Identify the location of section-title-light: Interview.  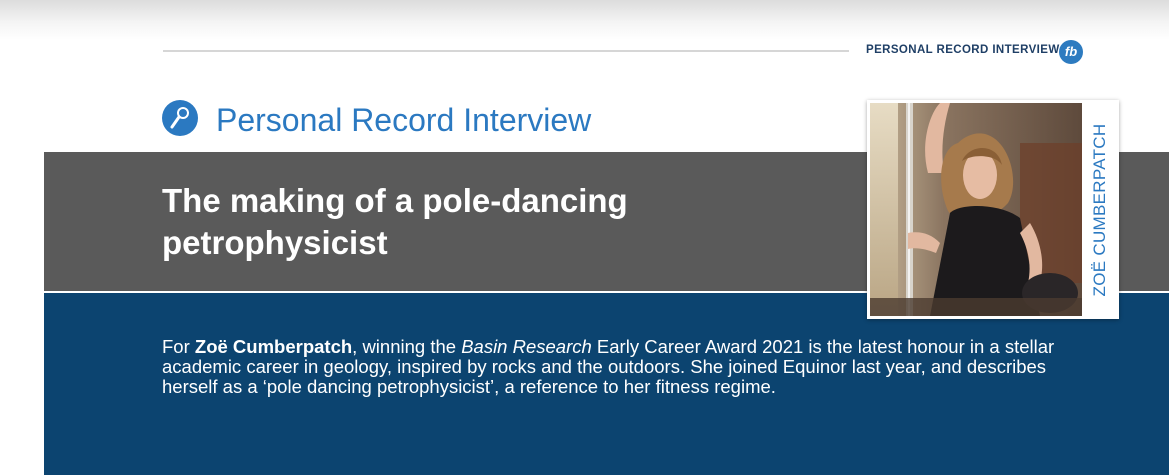
(527, 120).